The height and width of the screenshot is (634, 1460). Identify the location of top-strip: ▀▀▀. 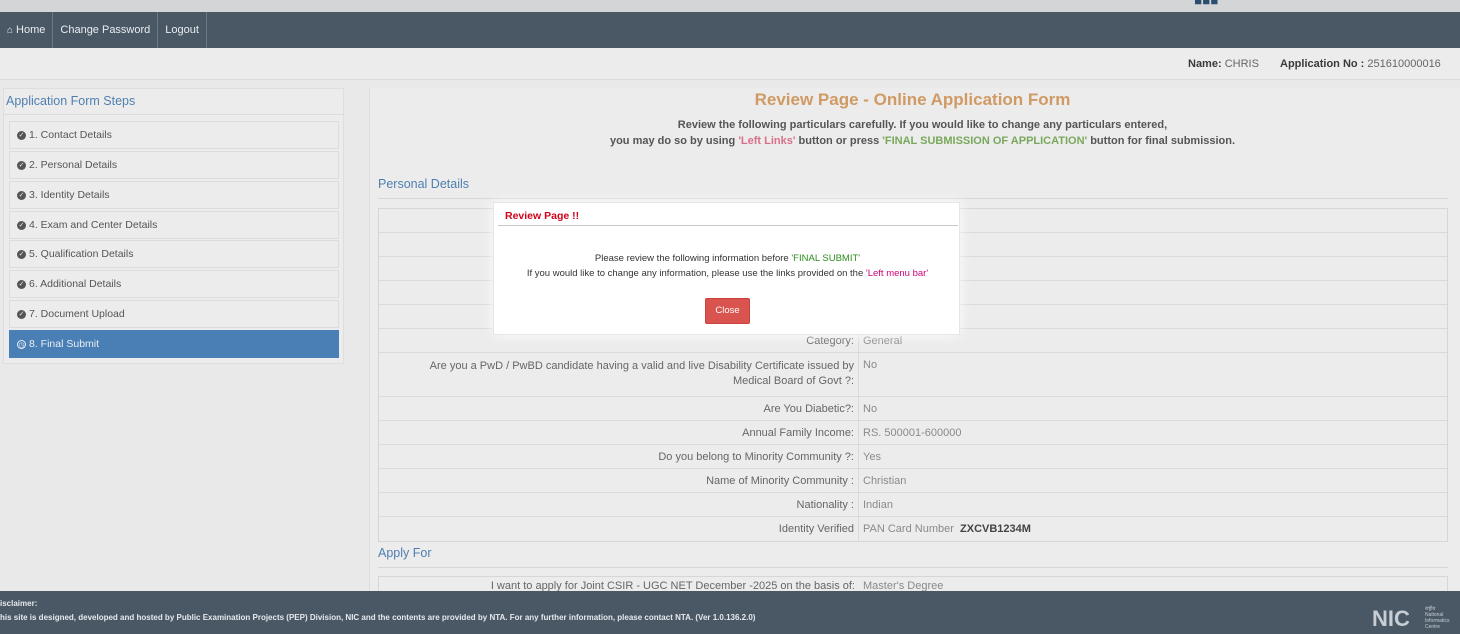
(730, 6).